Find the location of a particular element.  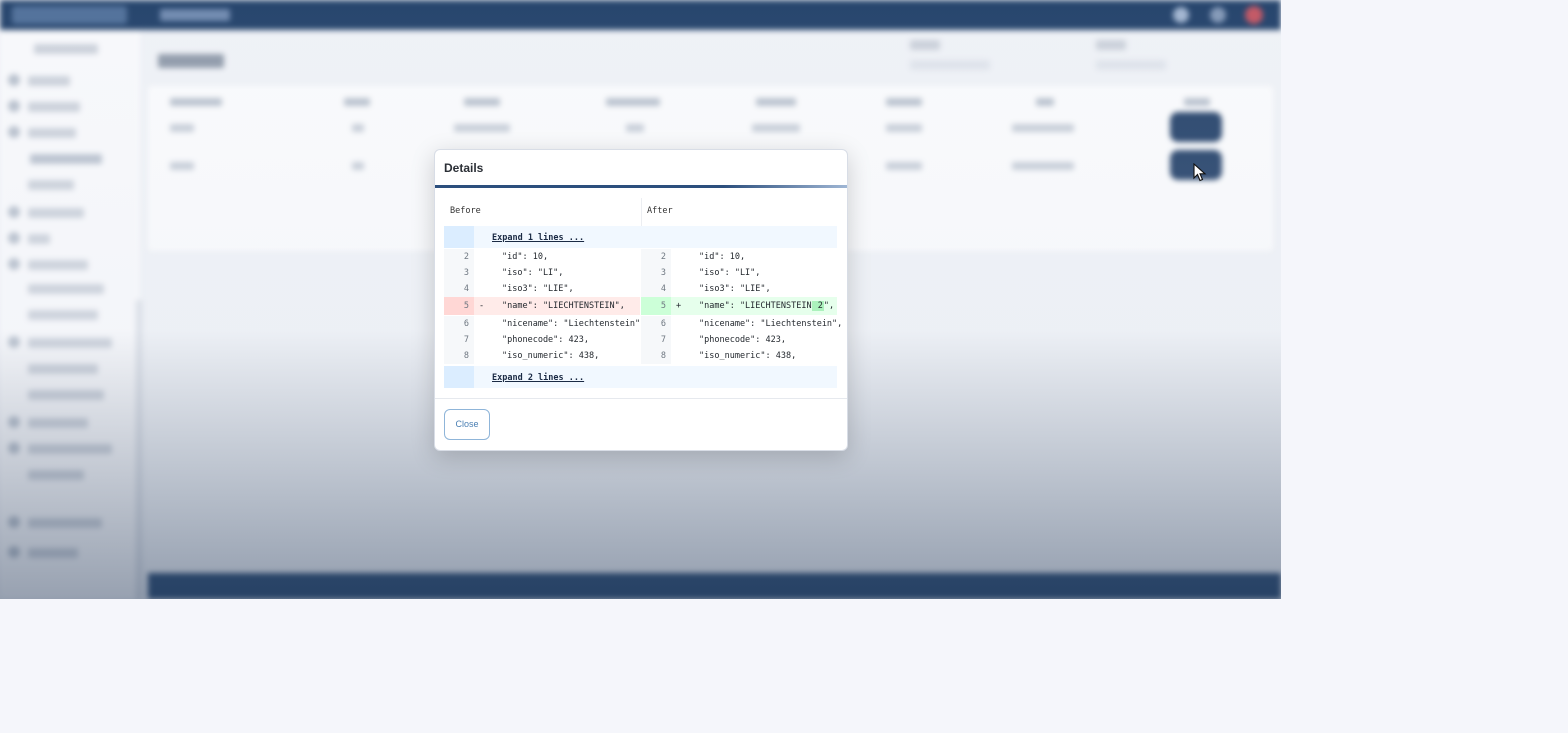

diff-line-after: 6 "nicename": "Liechtenstein", is located at coordinates (741, 324).